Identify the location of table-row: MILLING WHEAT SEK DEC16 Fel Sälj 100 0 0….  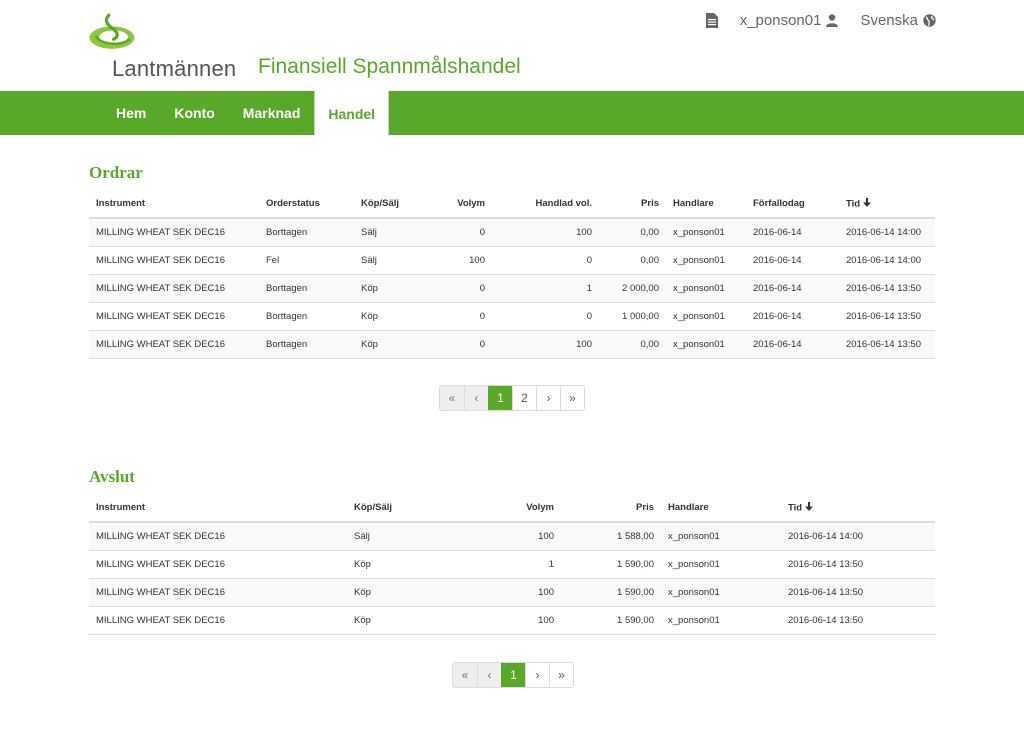
(512, 260).